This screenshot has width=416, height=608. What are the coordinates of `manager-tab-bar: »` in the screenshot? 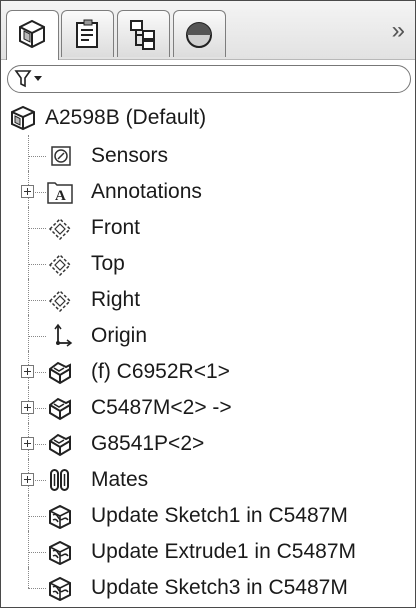 It's located at (208, 30).